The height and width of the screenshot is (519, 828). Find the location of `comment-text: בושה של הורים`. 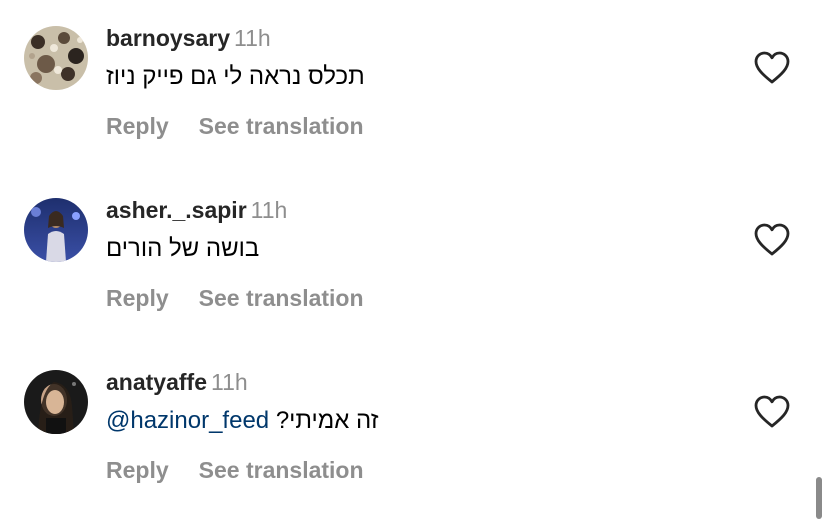

comment-text: בושה של הורים is located at coordinates (182, 249).